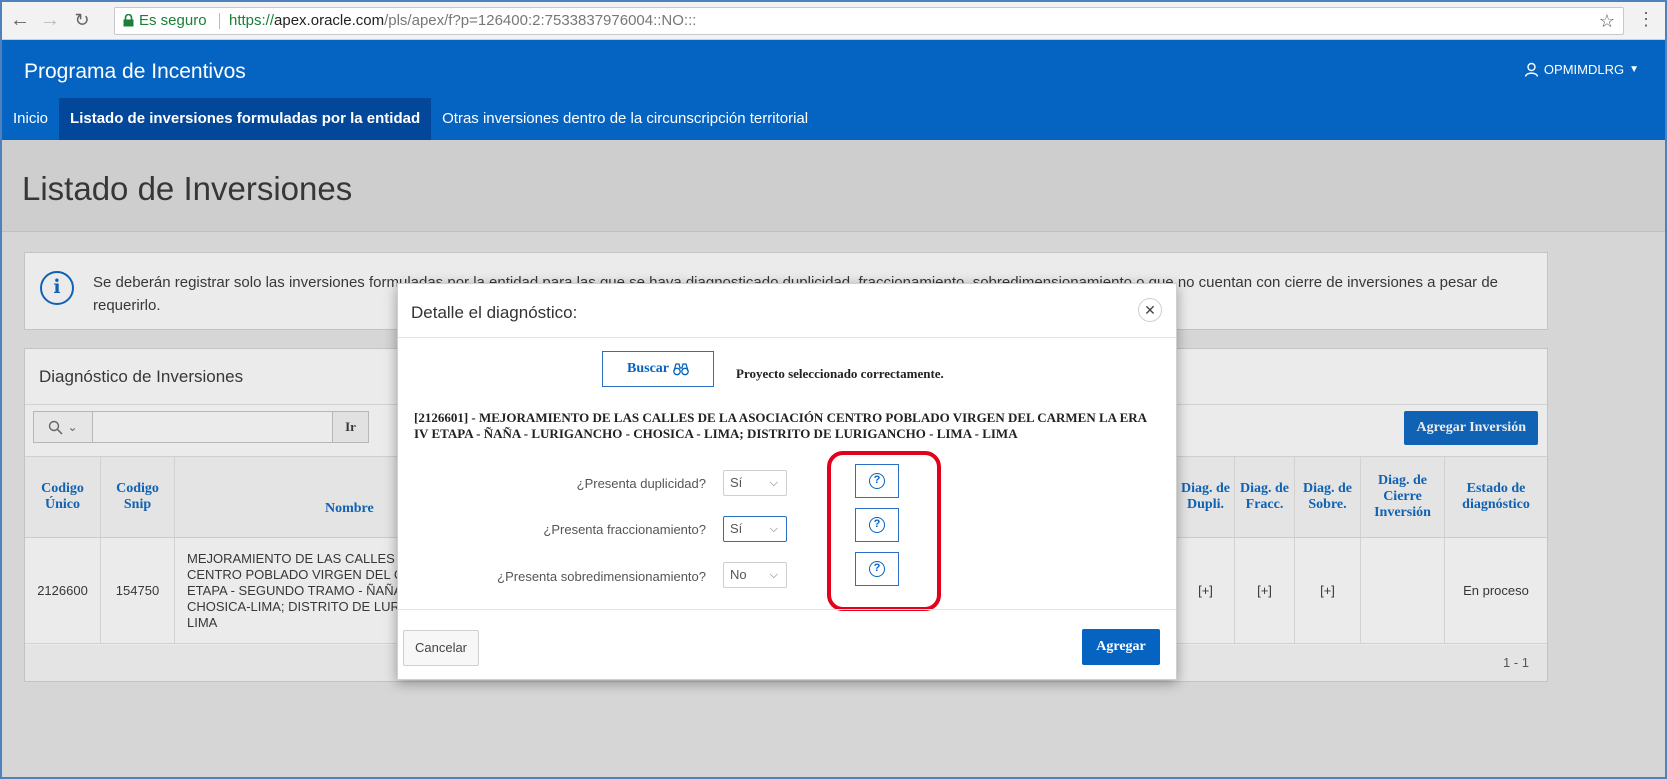 The width and height of the screenshot is (1667, 779). I want to click on dialog-header: Detalle el diagnóstico: ✕, so click(787, 311).